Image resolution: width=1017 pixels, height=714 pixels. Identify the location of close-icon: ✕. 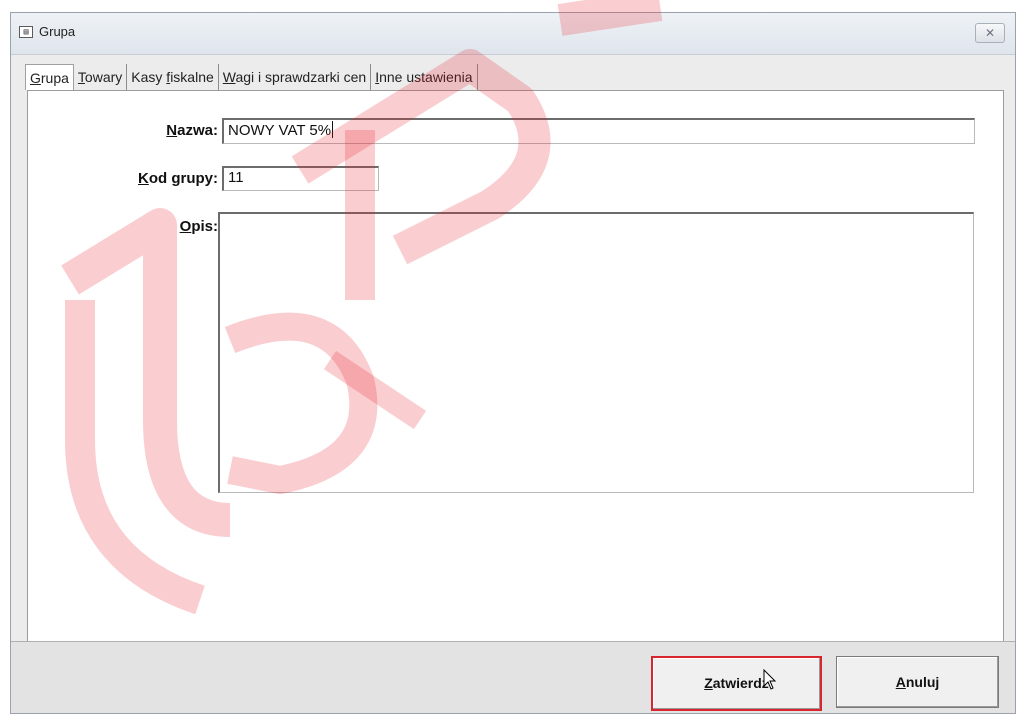
(990, 33).